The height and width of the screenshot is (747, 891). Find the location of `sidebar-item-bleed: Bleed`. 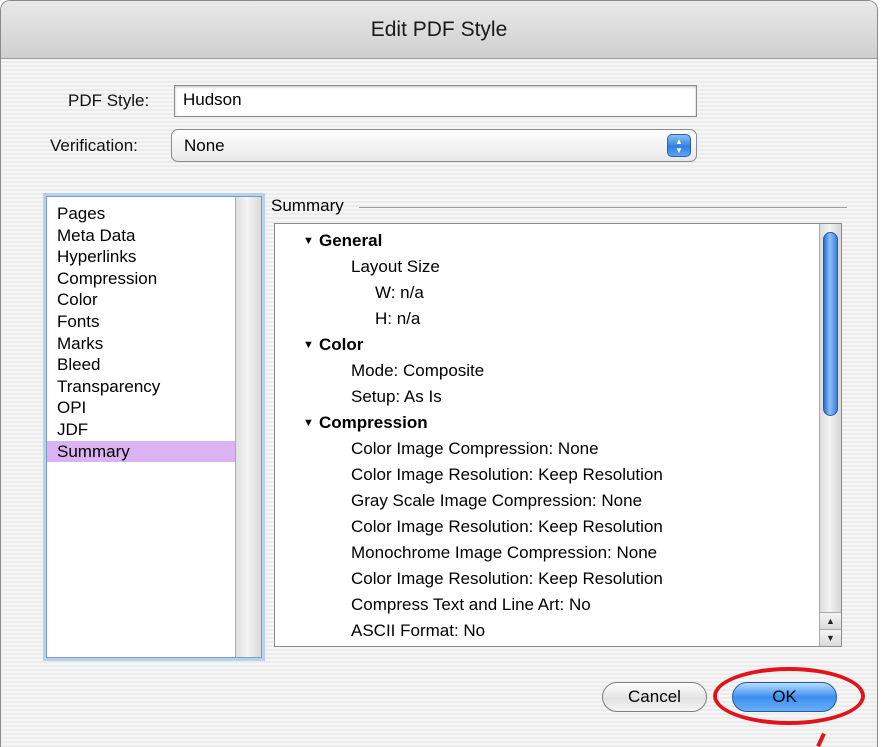

sidebar-item-bleed: Bleed is located at coordinates (141, 365).